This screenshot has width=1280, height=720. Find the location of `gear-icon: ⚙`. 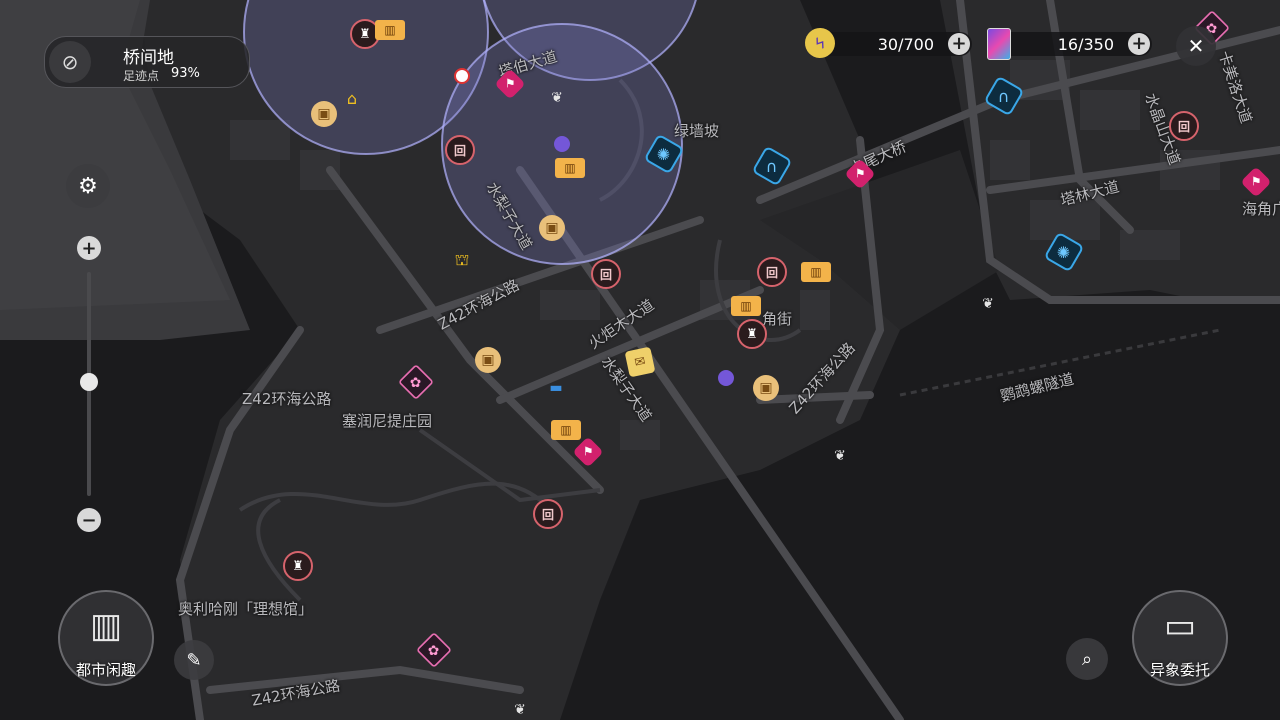

gear-icon: ⚙ is located at coordinates (88, 186).